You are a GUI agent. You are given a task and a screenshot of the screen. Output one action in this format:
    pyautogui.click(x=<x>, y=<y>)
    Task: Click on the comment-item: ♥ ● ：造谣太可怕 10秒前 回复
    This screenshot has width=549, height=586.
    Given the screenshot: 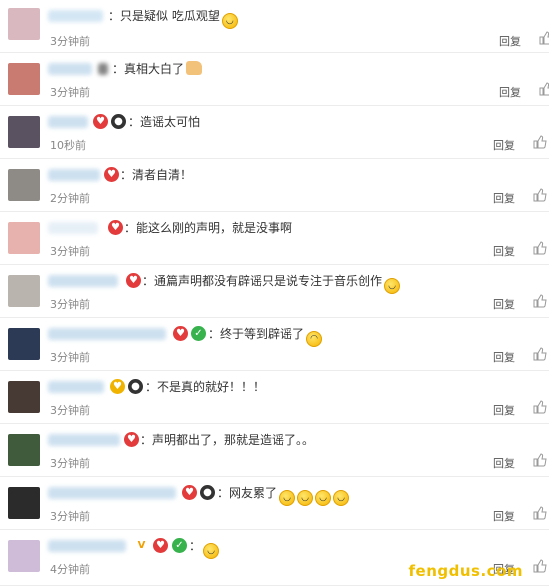 What is the action you would take?
    pyautogui.click(x=274, y=132)
    